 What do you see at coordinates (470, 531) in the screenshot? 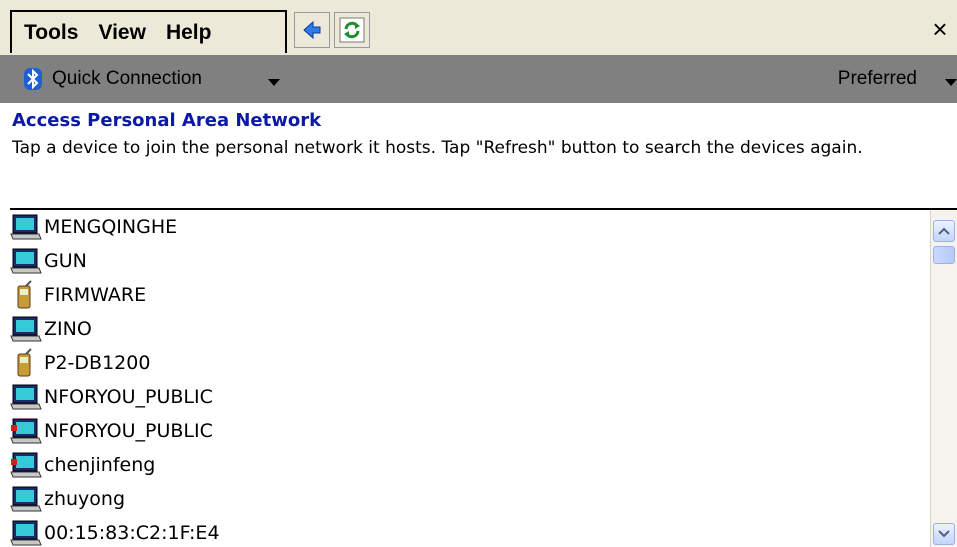
I see `list-item: 00:15:83:C2:1F:E4` at bounding box center [470, 531].